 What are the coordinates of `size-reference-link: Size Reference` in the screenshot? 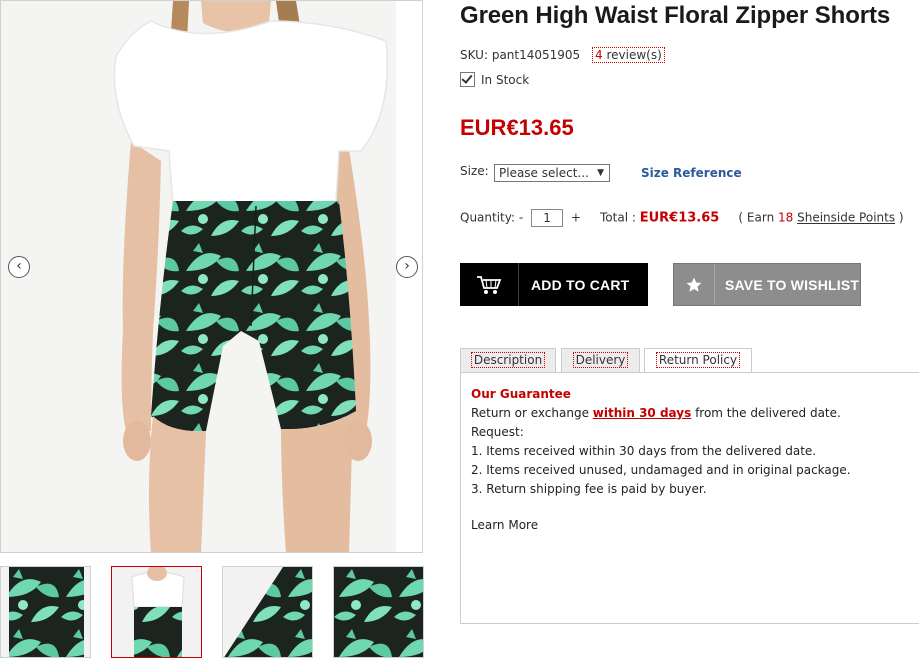 It's located at (691, 173).